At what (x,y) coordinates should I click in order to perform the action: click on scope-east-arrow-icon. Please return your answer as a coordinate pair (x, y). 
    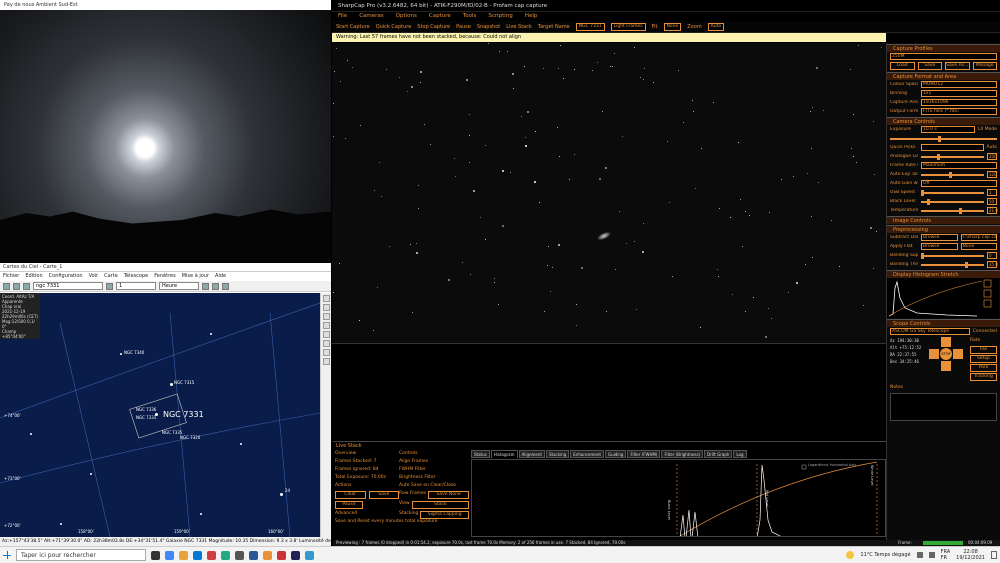
    Looking at the image, I should click on (958, 354).